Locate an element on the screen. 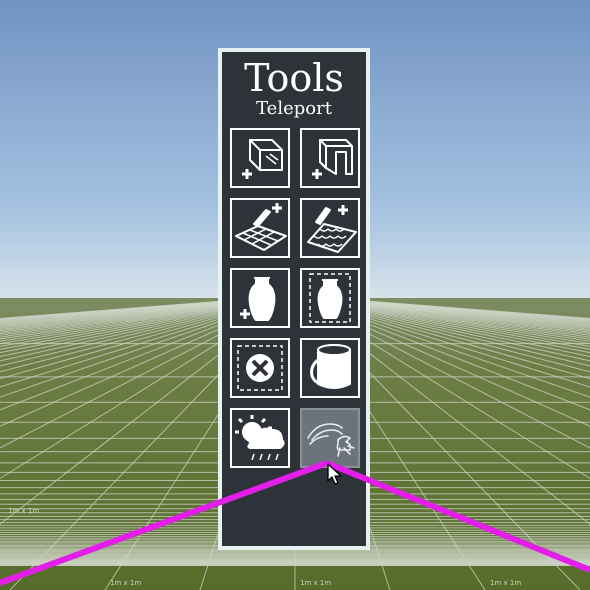  add-glass-wall-icon is located at coordinates (262, 159).